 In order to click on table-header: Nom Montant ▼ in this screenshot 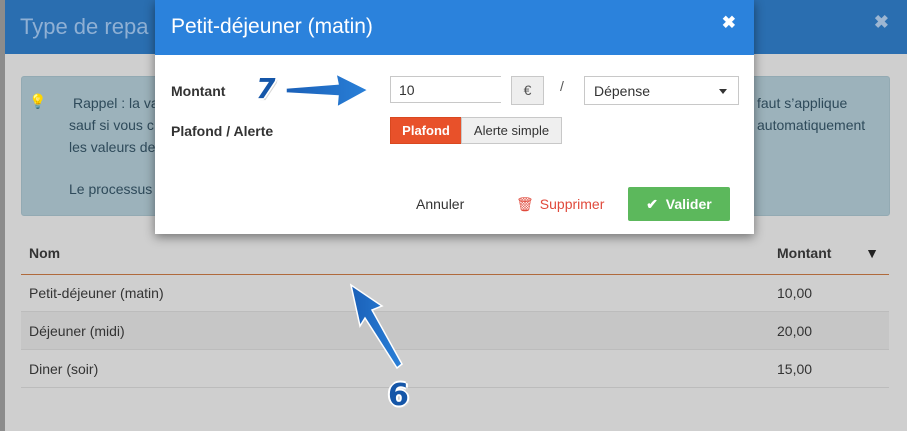, I will do `click(455, 256)`.